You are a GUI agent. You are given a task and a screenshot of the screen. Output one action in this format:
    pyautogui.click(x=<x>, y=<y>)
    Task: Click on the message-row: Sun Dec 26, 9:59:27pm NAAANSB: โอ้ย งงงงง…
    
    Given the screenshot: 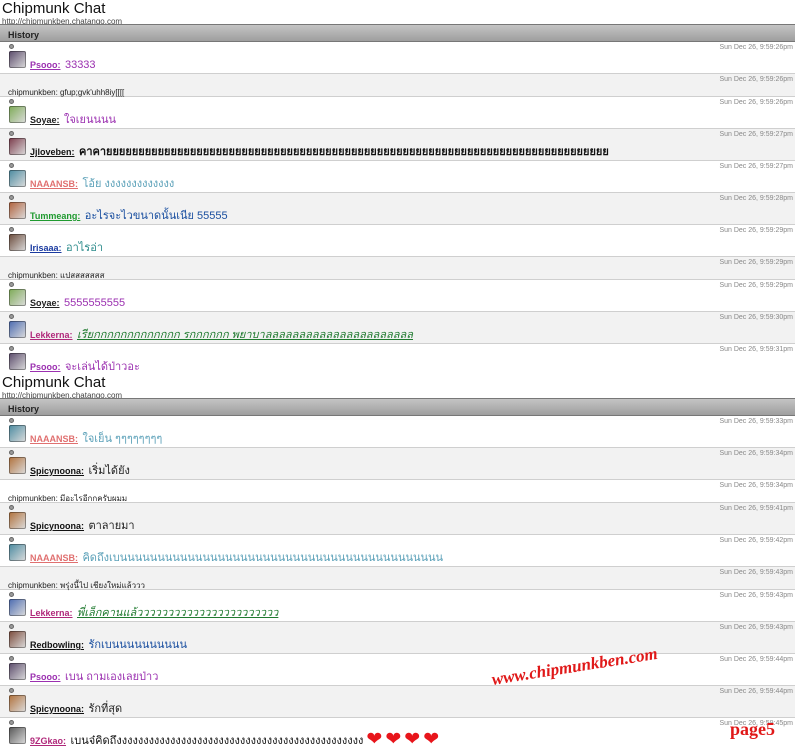 What is the action you would take?
    pyautogui.click(x=397, y=177)
    